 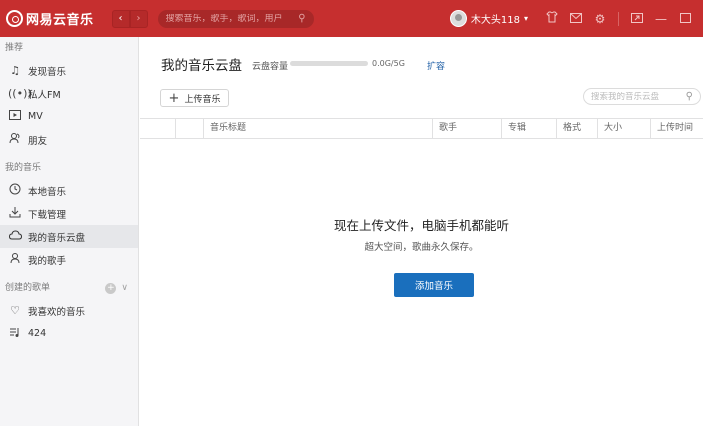 I want to click on sidebar-item-label: 我的歌手, so click(x=47, y=261).